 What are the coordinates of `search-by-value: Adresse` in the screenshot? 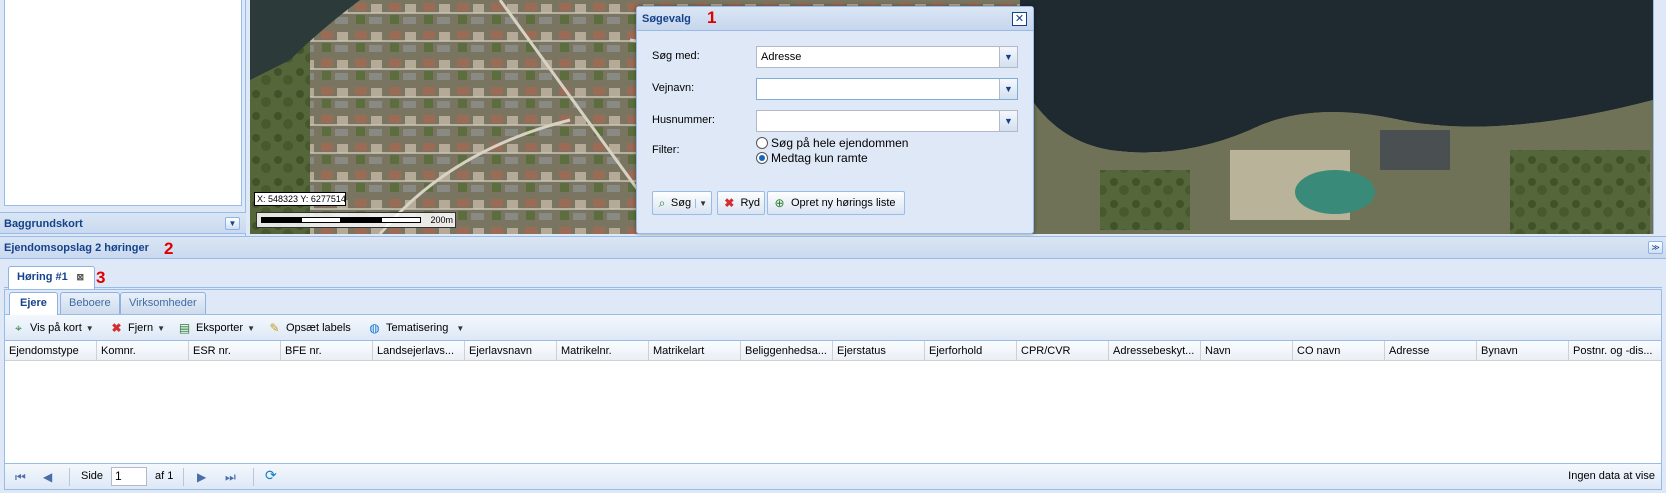 It's located at (781, 57).